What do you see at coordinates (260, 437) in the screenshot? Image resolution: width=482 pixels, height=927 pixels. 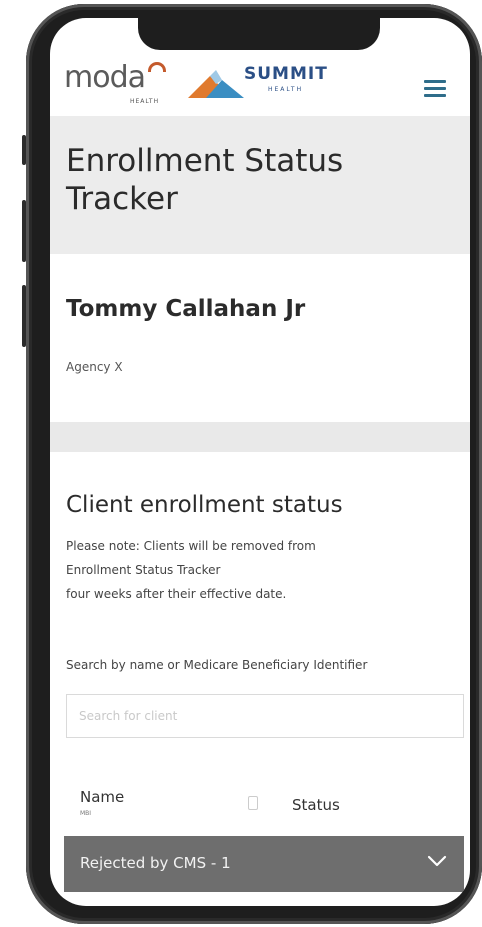 I see `section-divider` at bounding box center [260, 437].